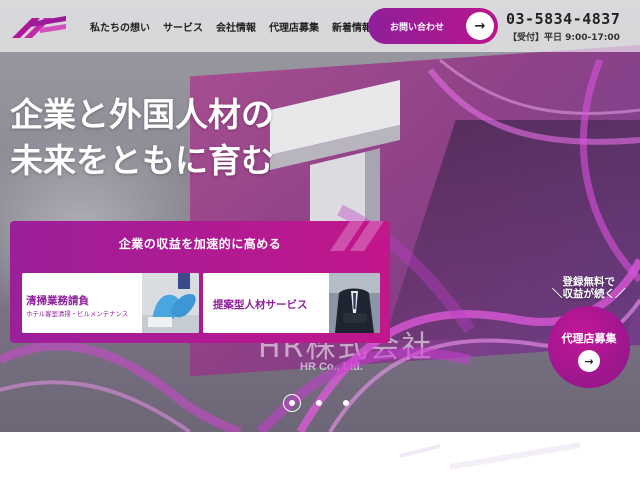  Describe the element at coordinates (236, 26) in the screenshot. I see `nav-company: 会社情報` at that location.